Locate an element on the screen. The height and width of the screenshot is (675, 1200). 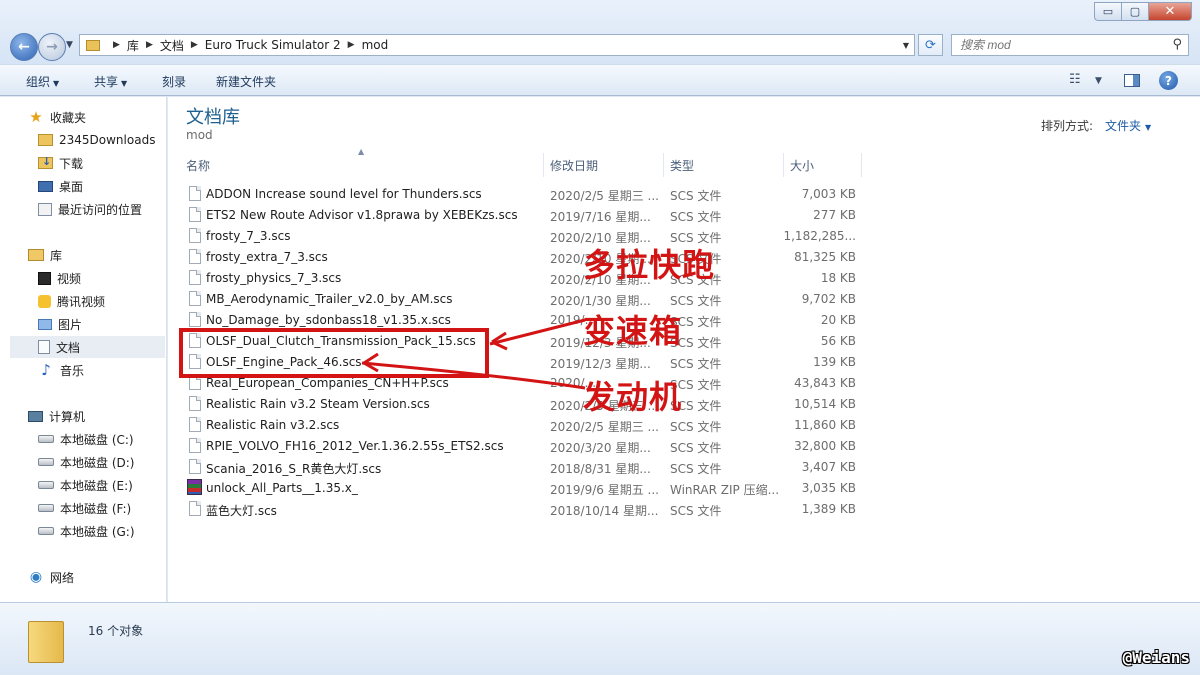
file-size: 11,860 KB is located at coordinates (825, 425).